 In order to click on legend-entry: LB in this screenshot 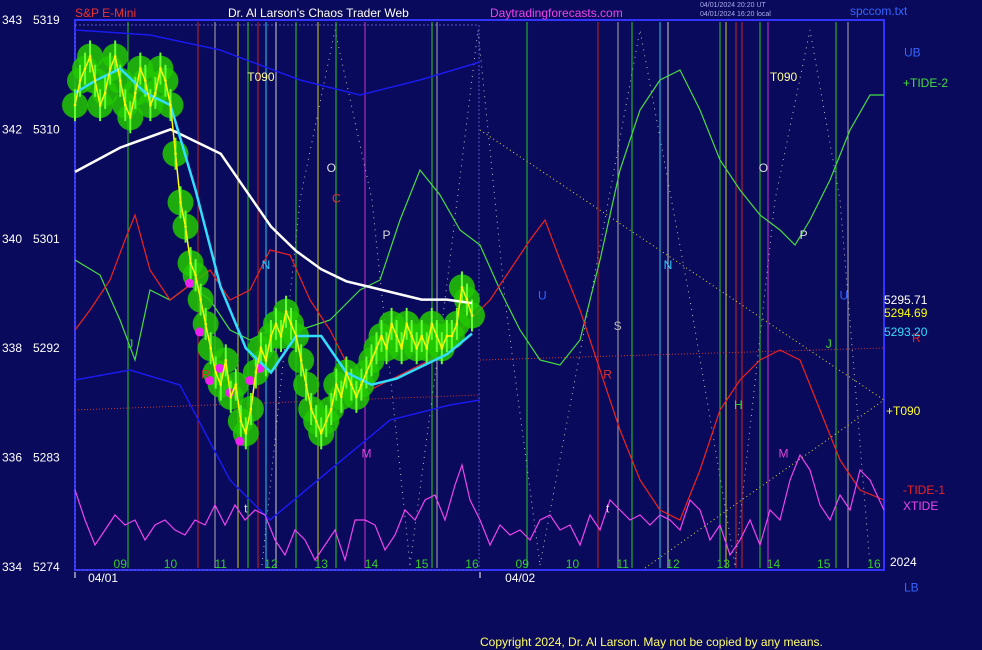, I will do `click(911, 587)`.